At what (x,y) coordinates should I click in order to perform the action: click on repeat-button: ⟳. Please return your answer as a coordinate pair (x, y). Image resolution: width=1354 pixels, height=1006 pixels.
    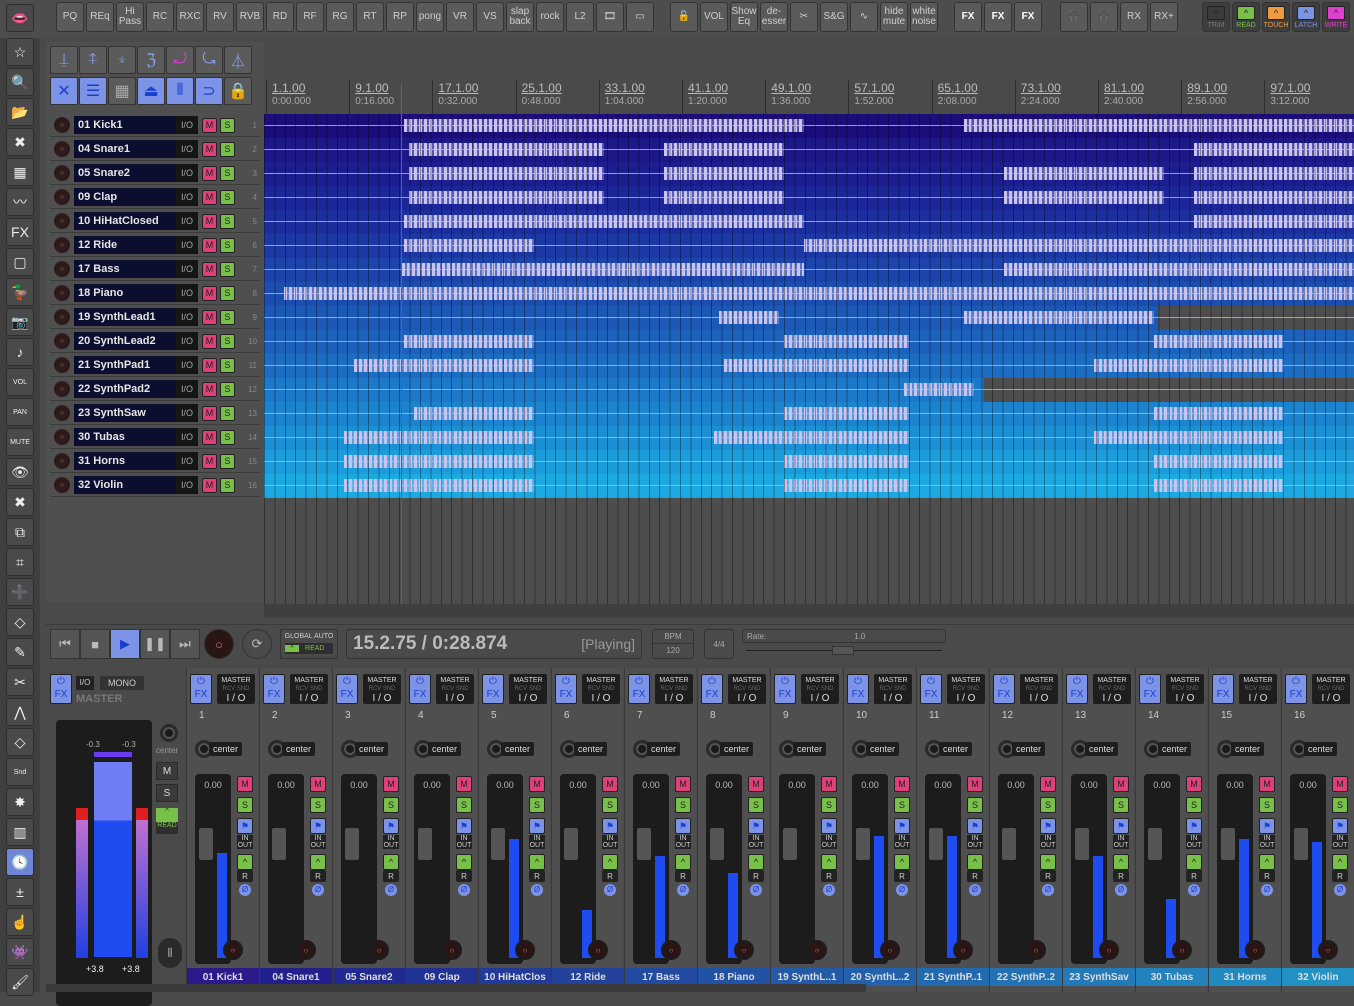
    Looking at the image, I should click on (257, 644).